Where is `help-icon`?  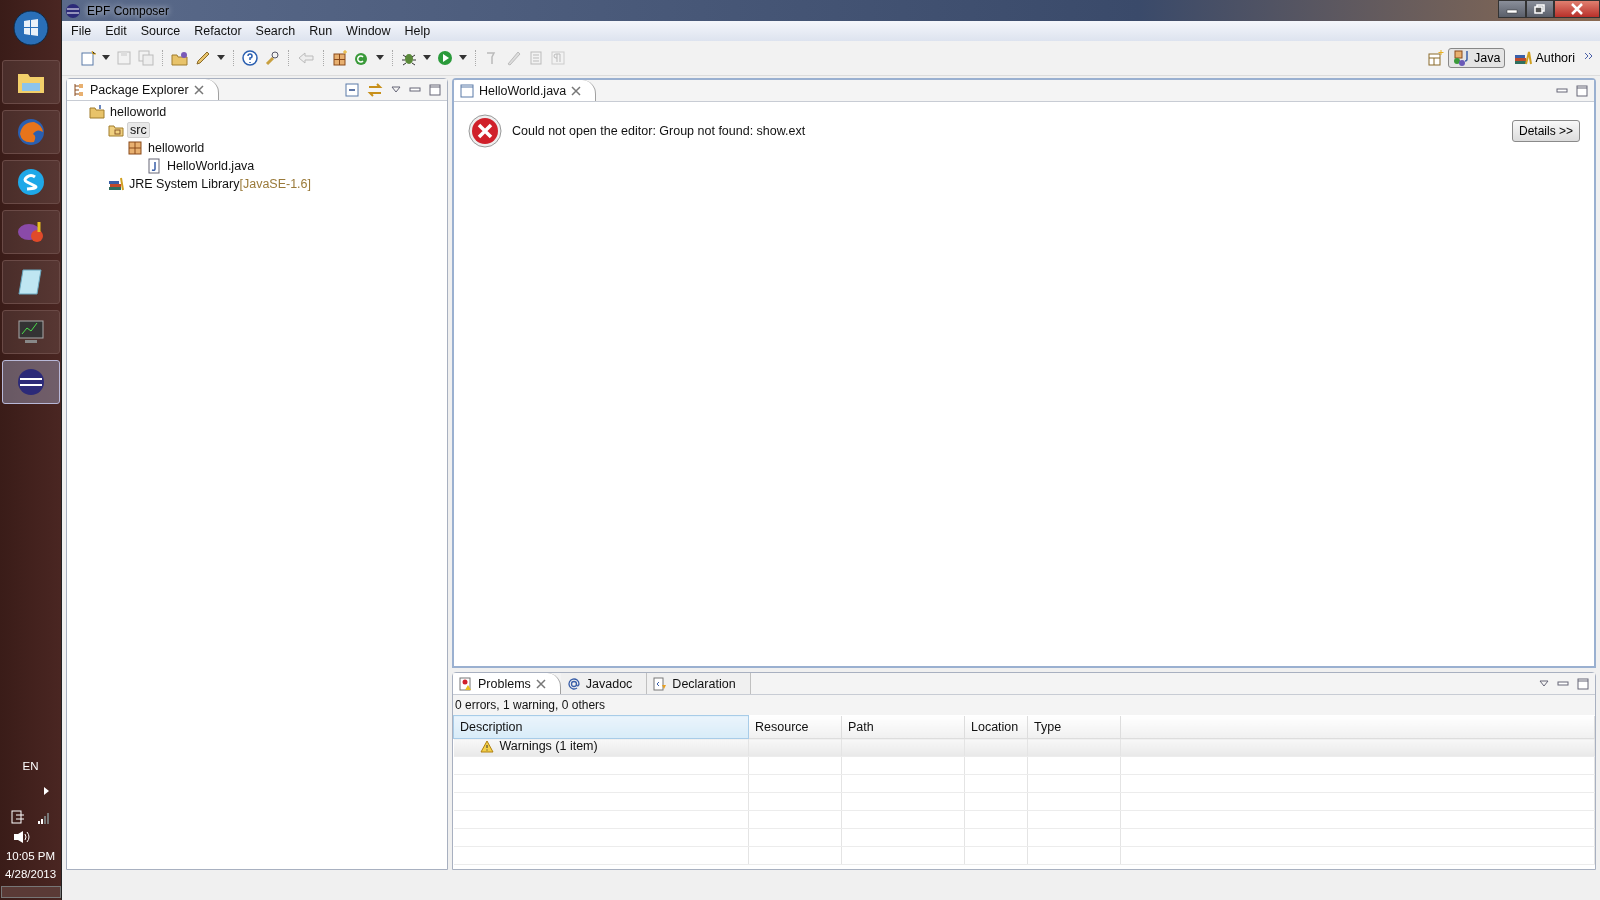 help-icon is located at coordinates (250, 58).